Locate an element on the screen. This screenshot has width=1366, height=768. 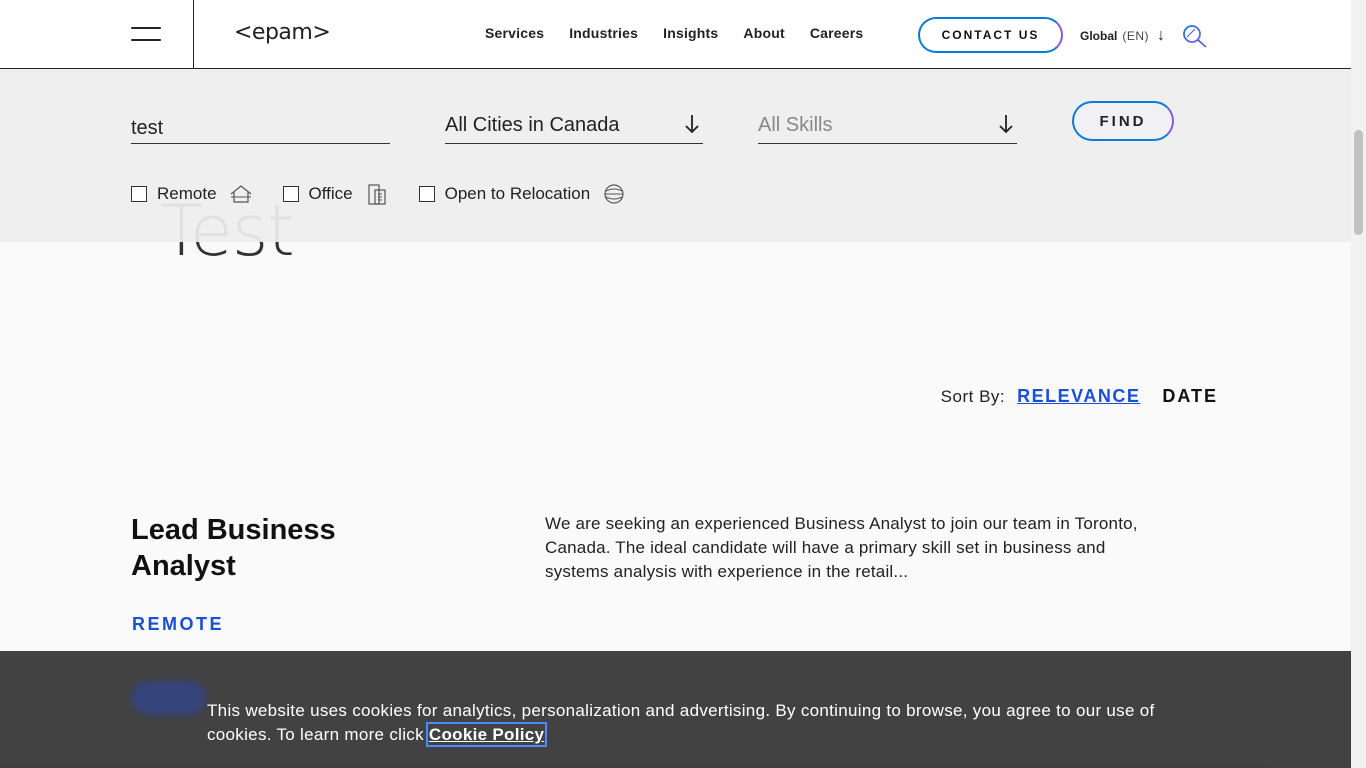
sort-controls: Sort By: RELEVANCE DATE is located at coordinates (1079, 396).